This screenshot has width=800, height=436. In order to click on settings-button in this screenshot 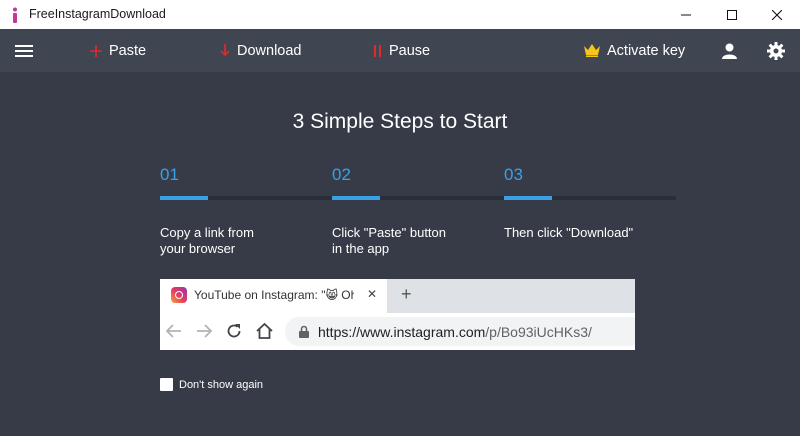, I will do `click(776, 50)`.